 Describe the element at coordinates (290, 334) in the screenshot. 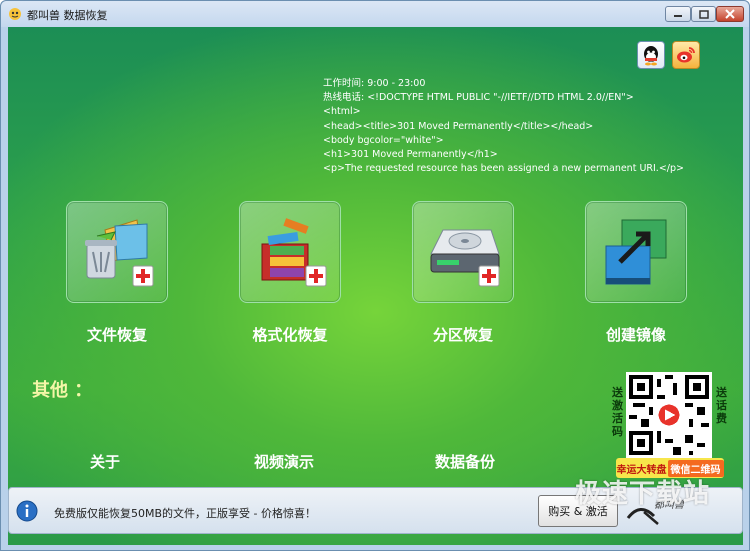

I see `format-recovery-label: 格式化恢复` at that location.